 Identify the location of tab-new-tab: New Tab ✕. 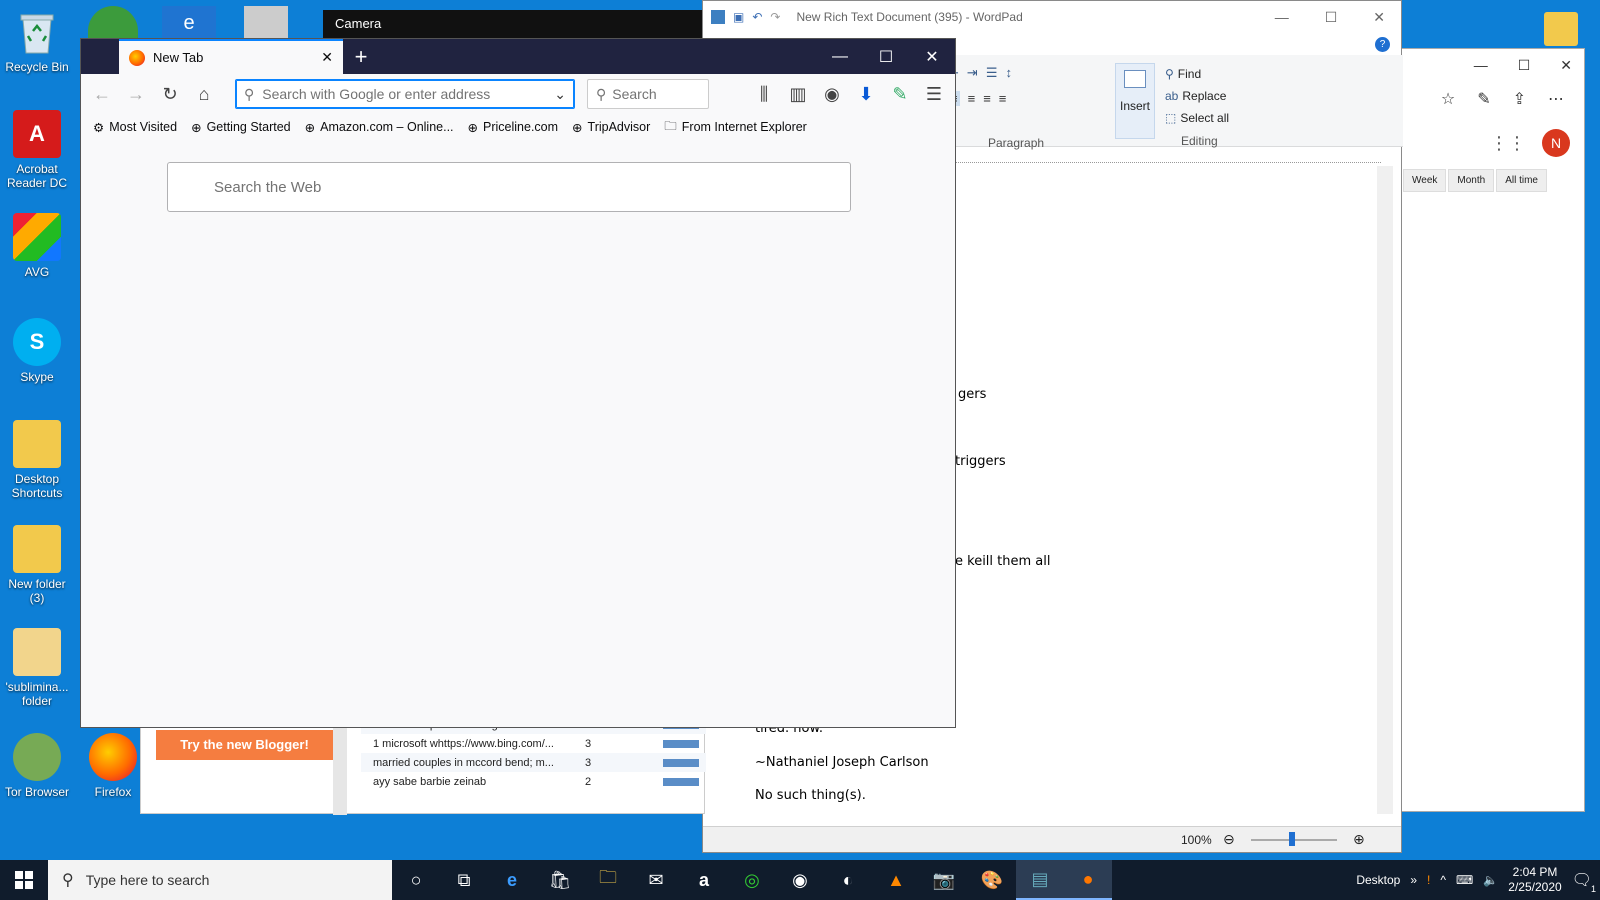
(231, 56).